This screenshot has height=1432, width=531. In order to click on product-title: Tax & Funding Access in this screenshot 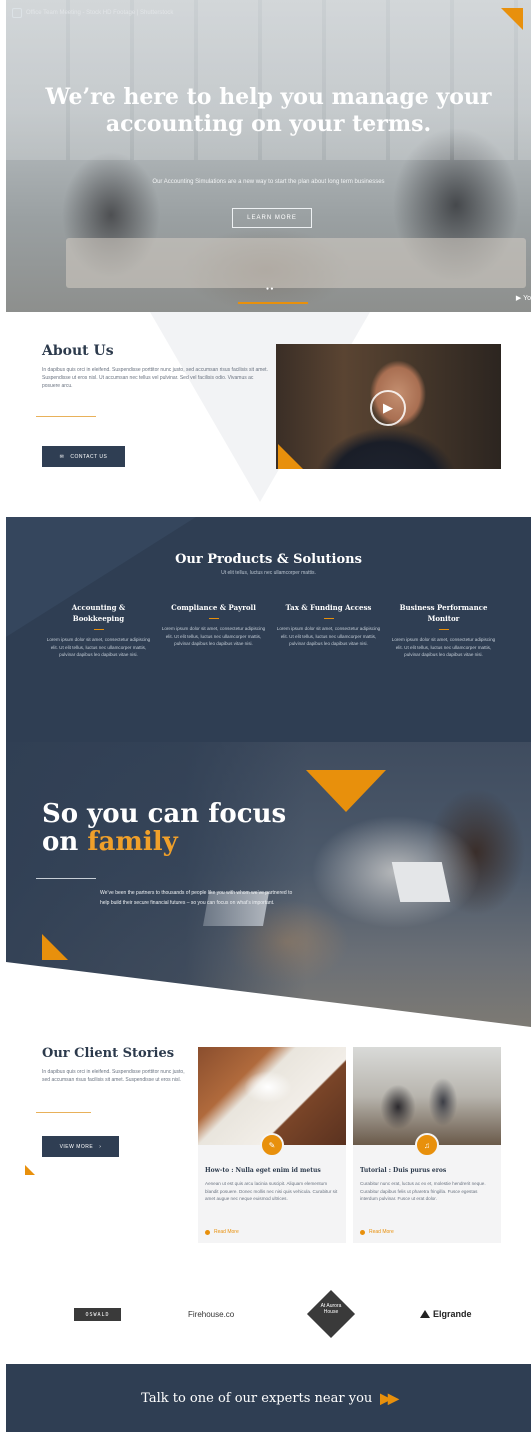, I will do `click(328, 607)`.